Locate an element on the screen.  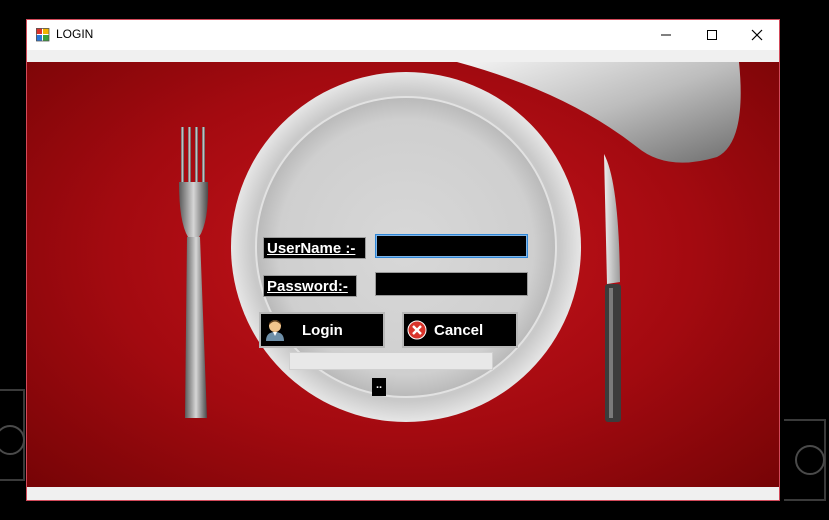
username-label: UserName :- is located at coordinates (314, 248).